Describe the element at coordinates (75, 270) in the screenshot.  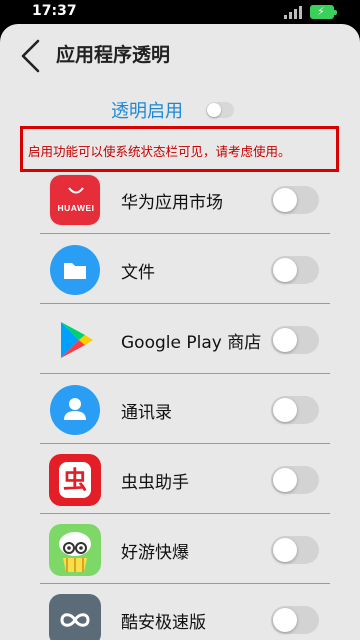
I see `files-icon` at that location.